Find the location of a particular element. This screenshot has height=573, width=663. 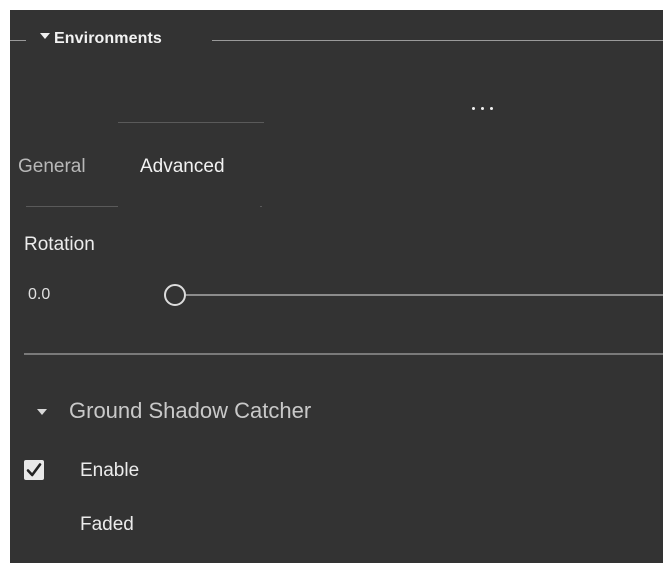

ground-shadow-title: Ground Shadow Catcher is located at coordinates (190, 410).